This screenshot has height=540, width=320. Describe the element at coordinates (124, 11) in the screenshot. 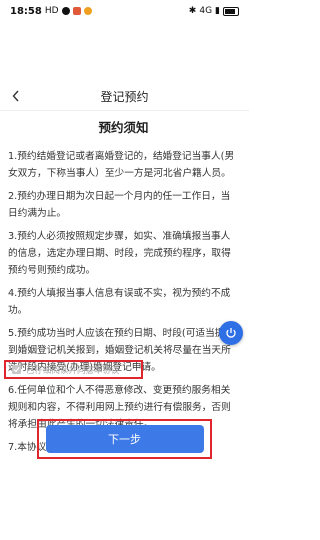

I see `status-bar: 18:58 HD ✱ 4G ▮` at that location.